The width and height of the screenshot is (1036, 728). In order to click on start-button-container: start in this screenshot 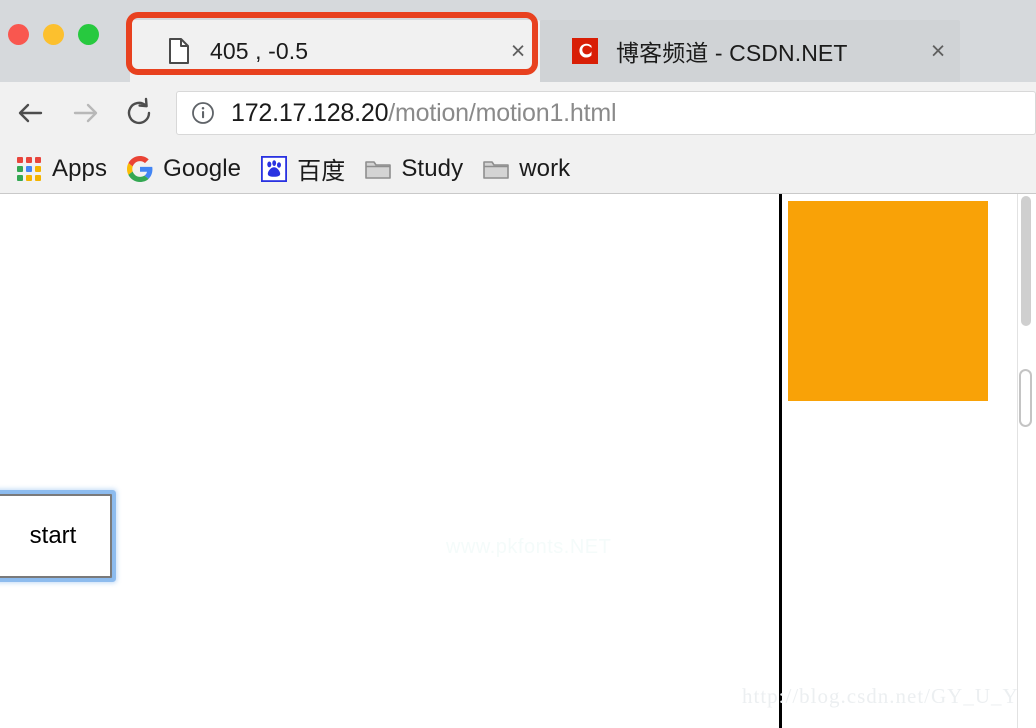, I will do `click(56, 536)`.